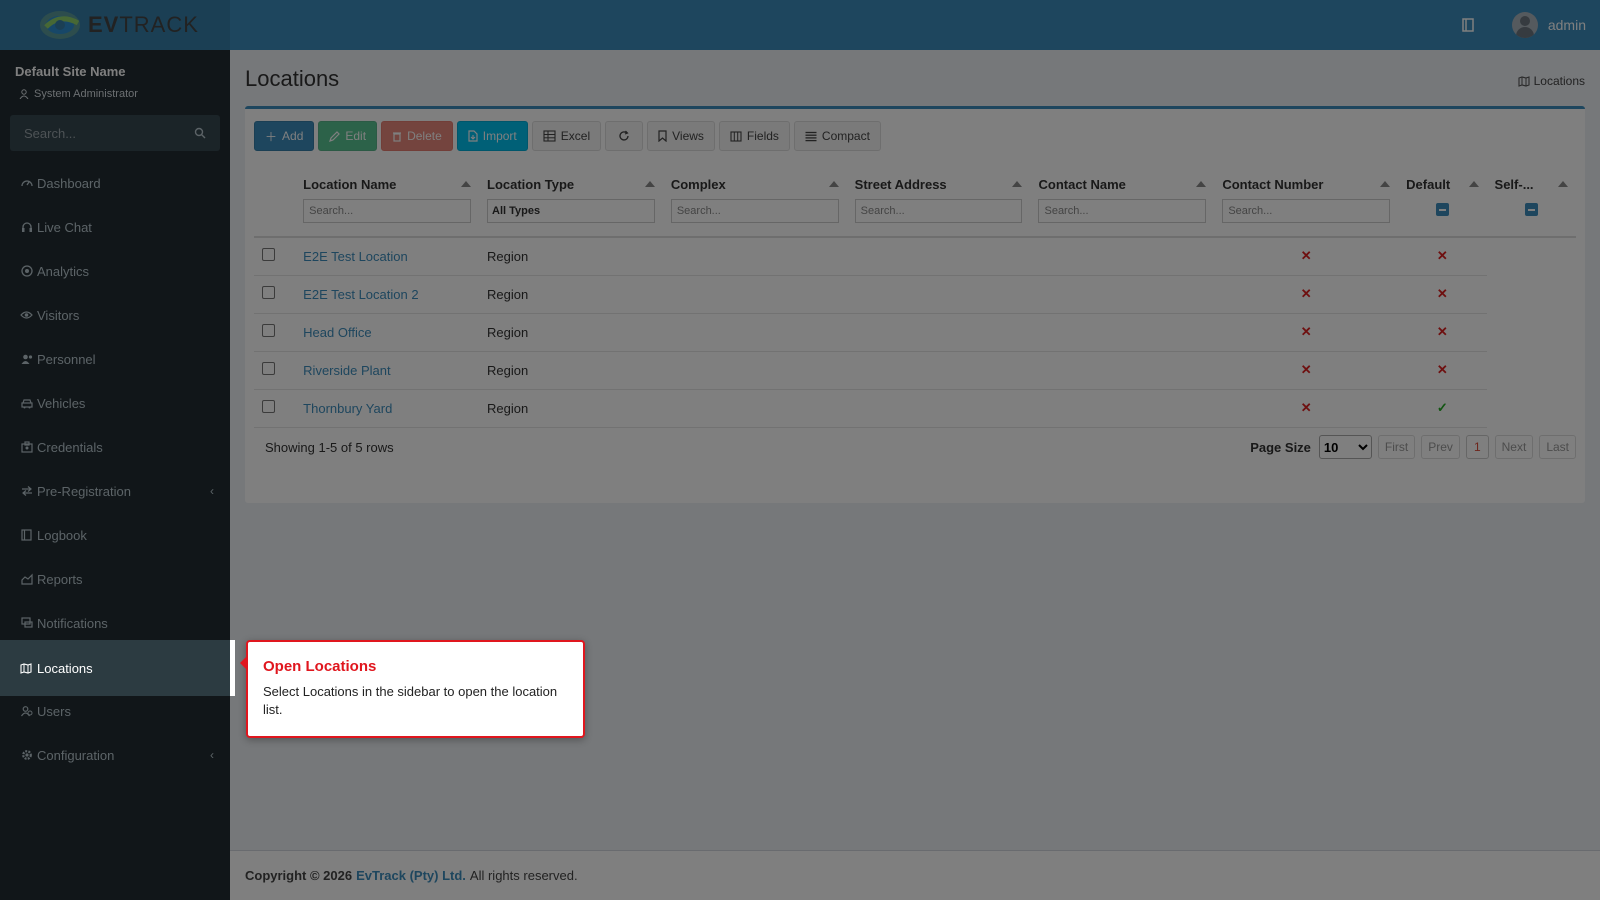 The image size is (1600, 900). I want to click on sidebar-item-configuration: Configuration ‹, so click(115, 755).